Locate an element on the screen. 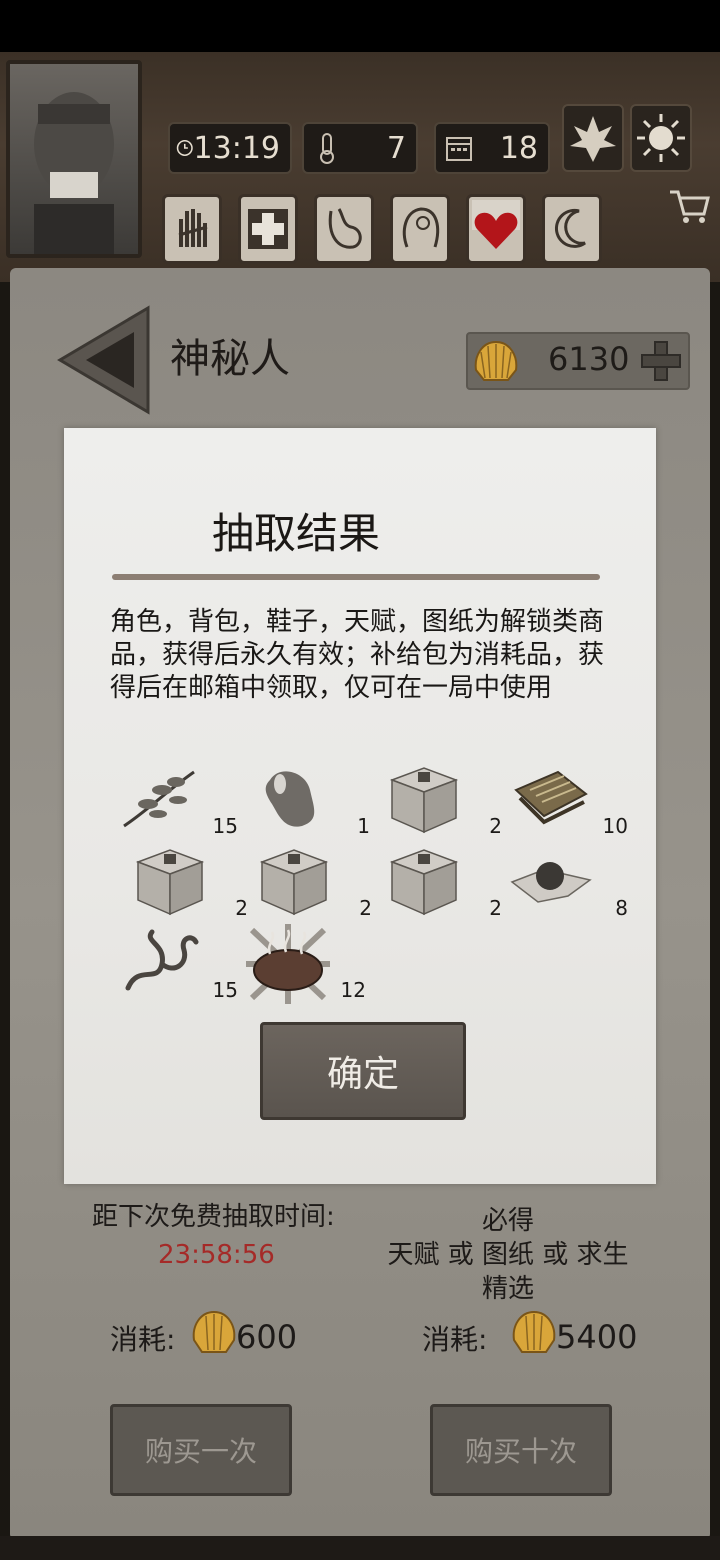 This screenshot has width=720, height=1560. currency-display: 6130 is located at coordinates (578, 361).